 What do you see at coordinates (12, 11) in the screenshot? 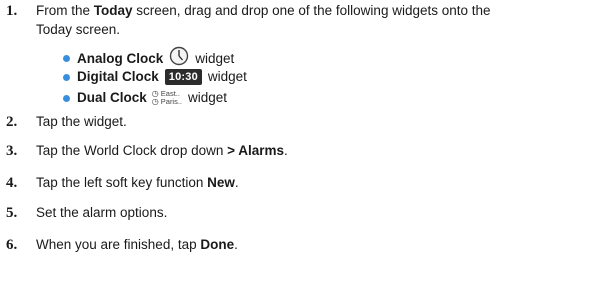
I see `step-number: 1.` at bounding box center [12, 11].